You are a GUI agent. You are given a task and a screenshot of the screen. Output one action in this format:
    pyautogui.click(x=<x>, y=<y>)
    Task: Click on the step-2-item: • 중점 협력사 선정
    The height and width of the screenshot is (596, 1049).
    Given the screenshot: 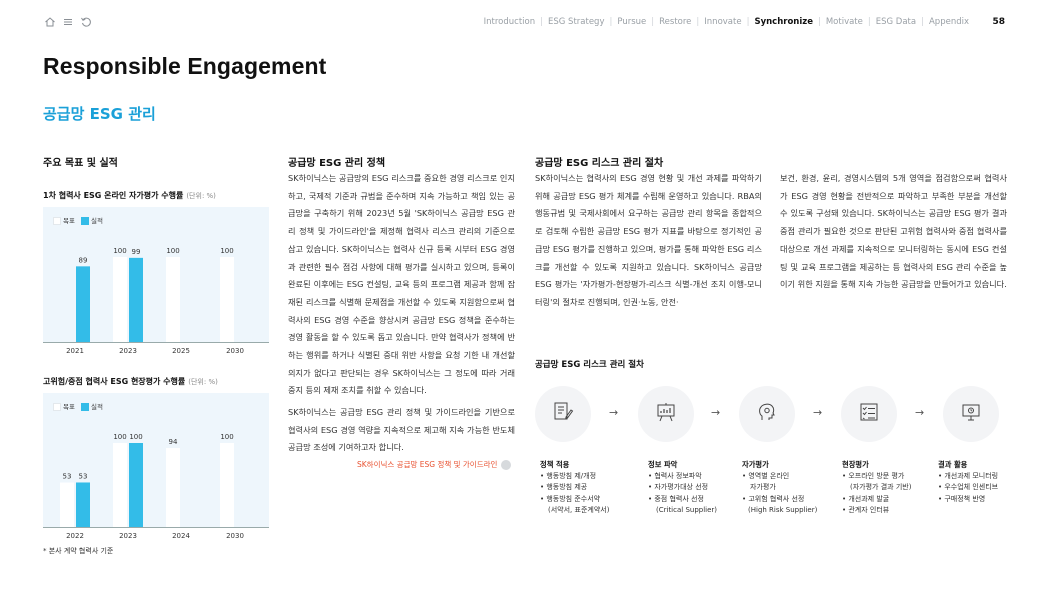 What is the action you would take?
    pyautogui.click(x=676, y=498)
    